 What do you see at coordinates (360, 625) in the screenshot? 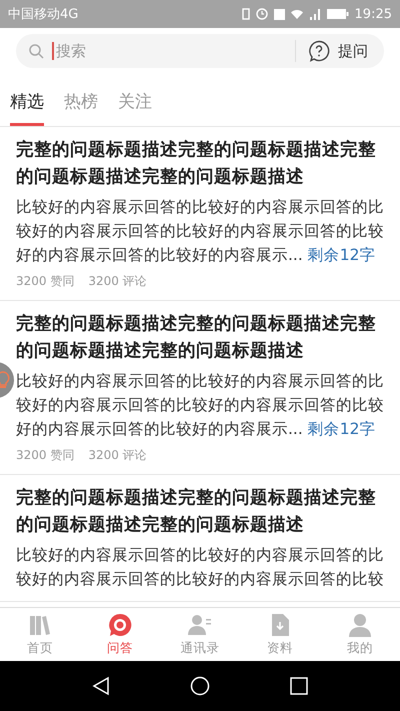
I see `person-icon` at bounding box center [360, 625].